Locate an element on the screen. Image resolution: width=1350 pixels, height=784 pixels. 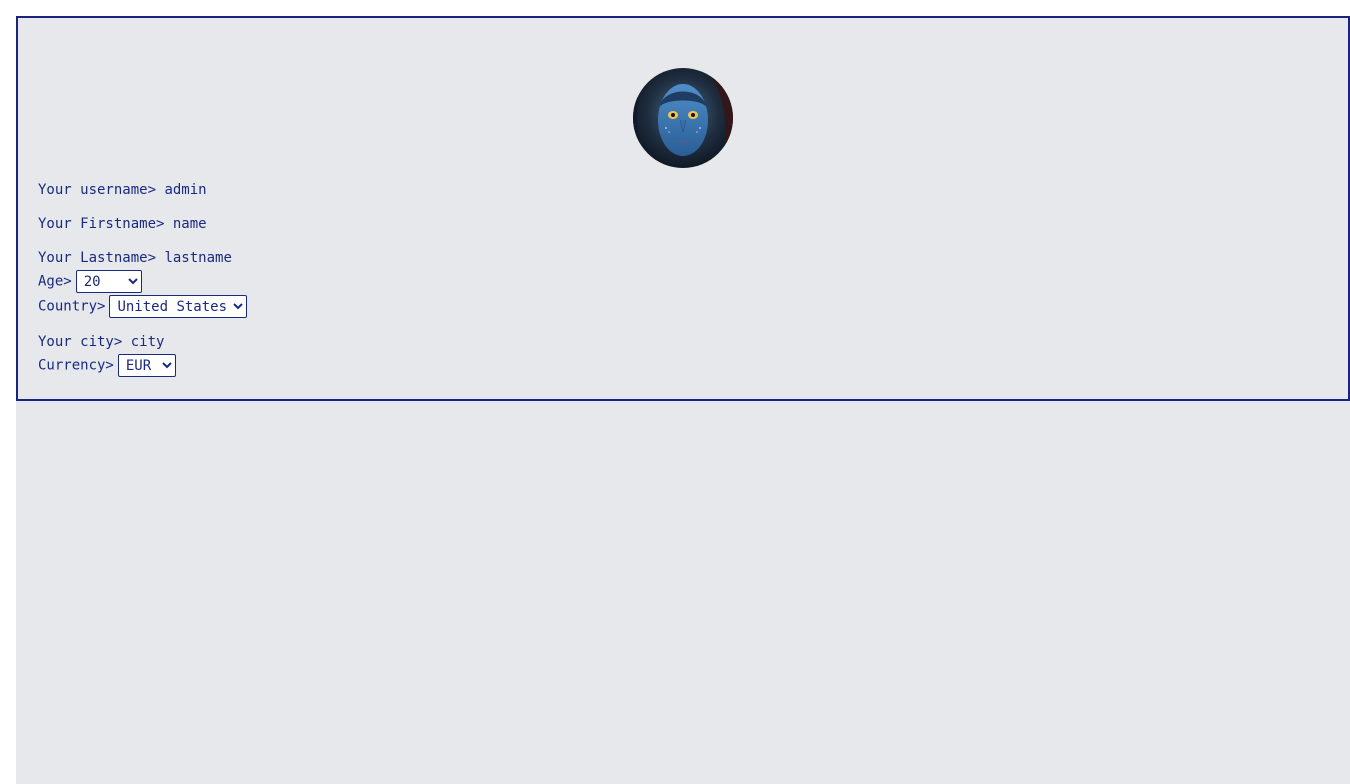
age-row: Age> 20 is located at coordinates (90, 281).